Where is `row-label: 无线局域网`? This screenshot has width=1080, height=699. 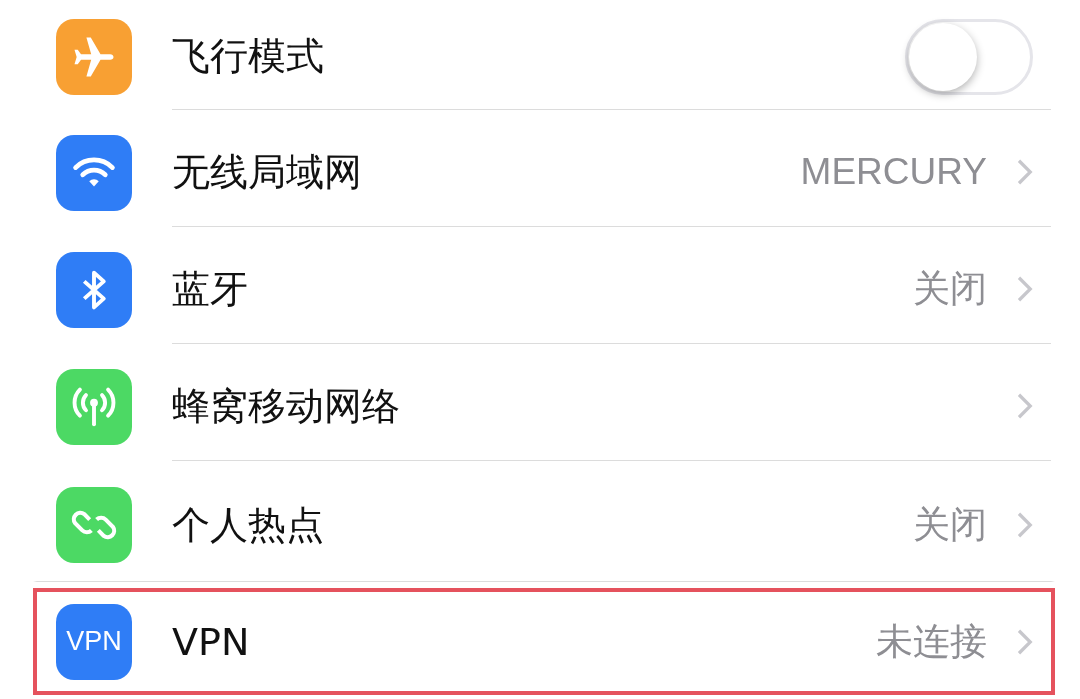
row-label: 无线局域网 is located at coordinates (267, 172).